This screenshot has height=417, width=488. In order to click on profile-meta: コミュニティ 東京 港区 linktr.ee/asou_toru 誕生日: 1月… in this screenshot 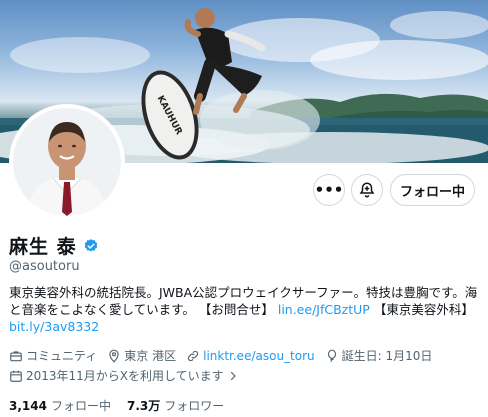, I will do `click(225, 355)`.